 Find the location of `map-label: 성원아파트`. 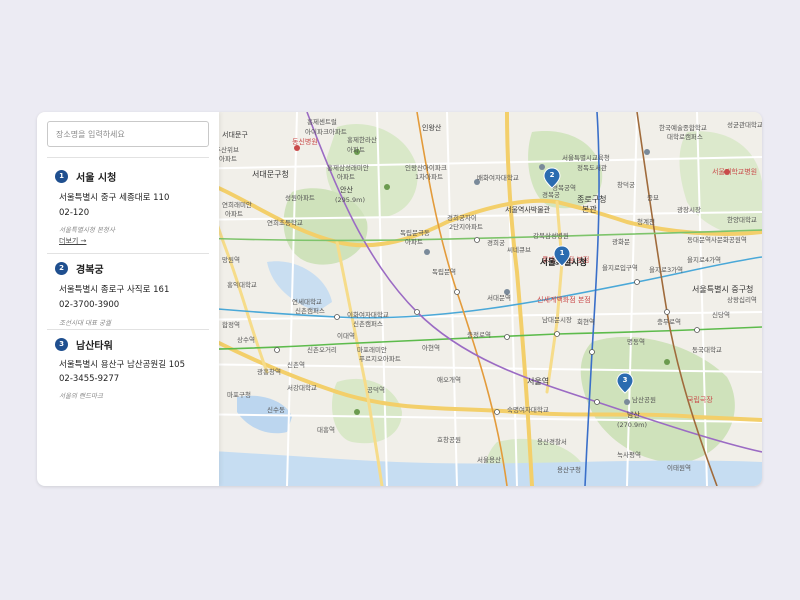

map-label: 성원아파트 is located at coordinates (300, 197).